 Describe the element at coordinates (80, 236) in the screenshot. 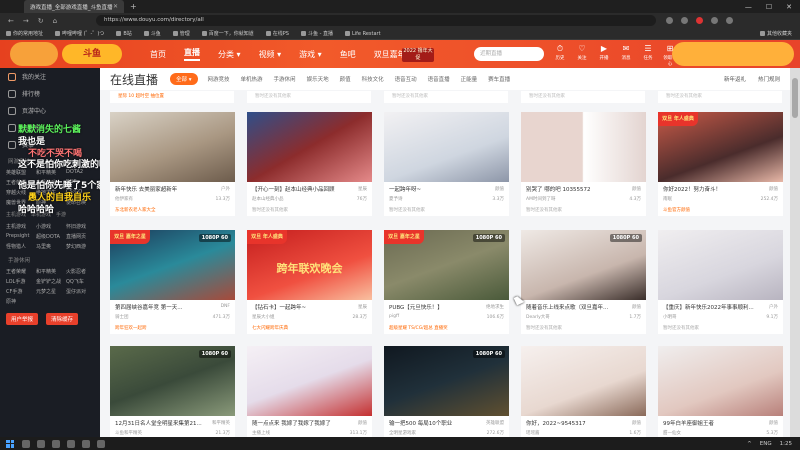

I see `sidebar-category-link: 直播网页` at that location.